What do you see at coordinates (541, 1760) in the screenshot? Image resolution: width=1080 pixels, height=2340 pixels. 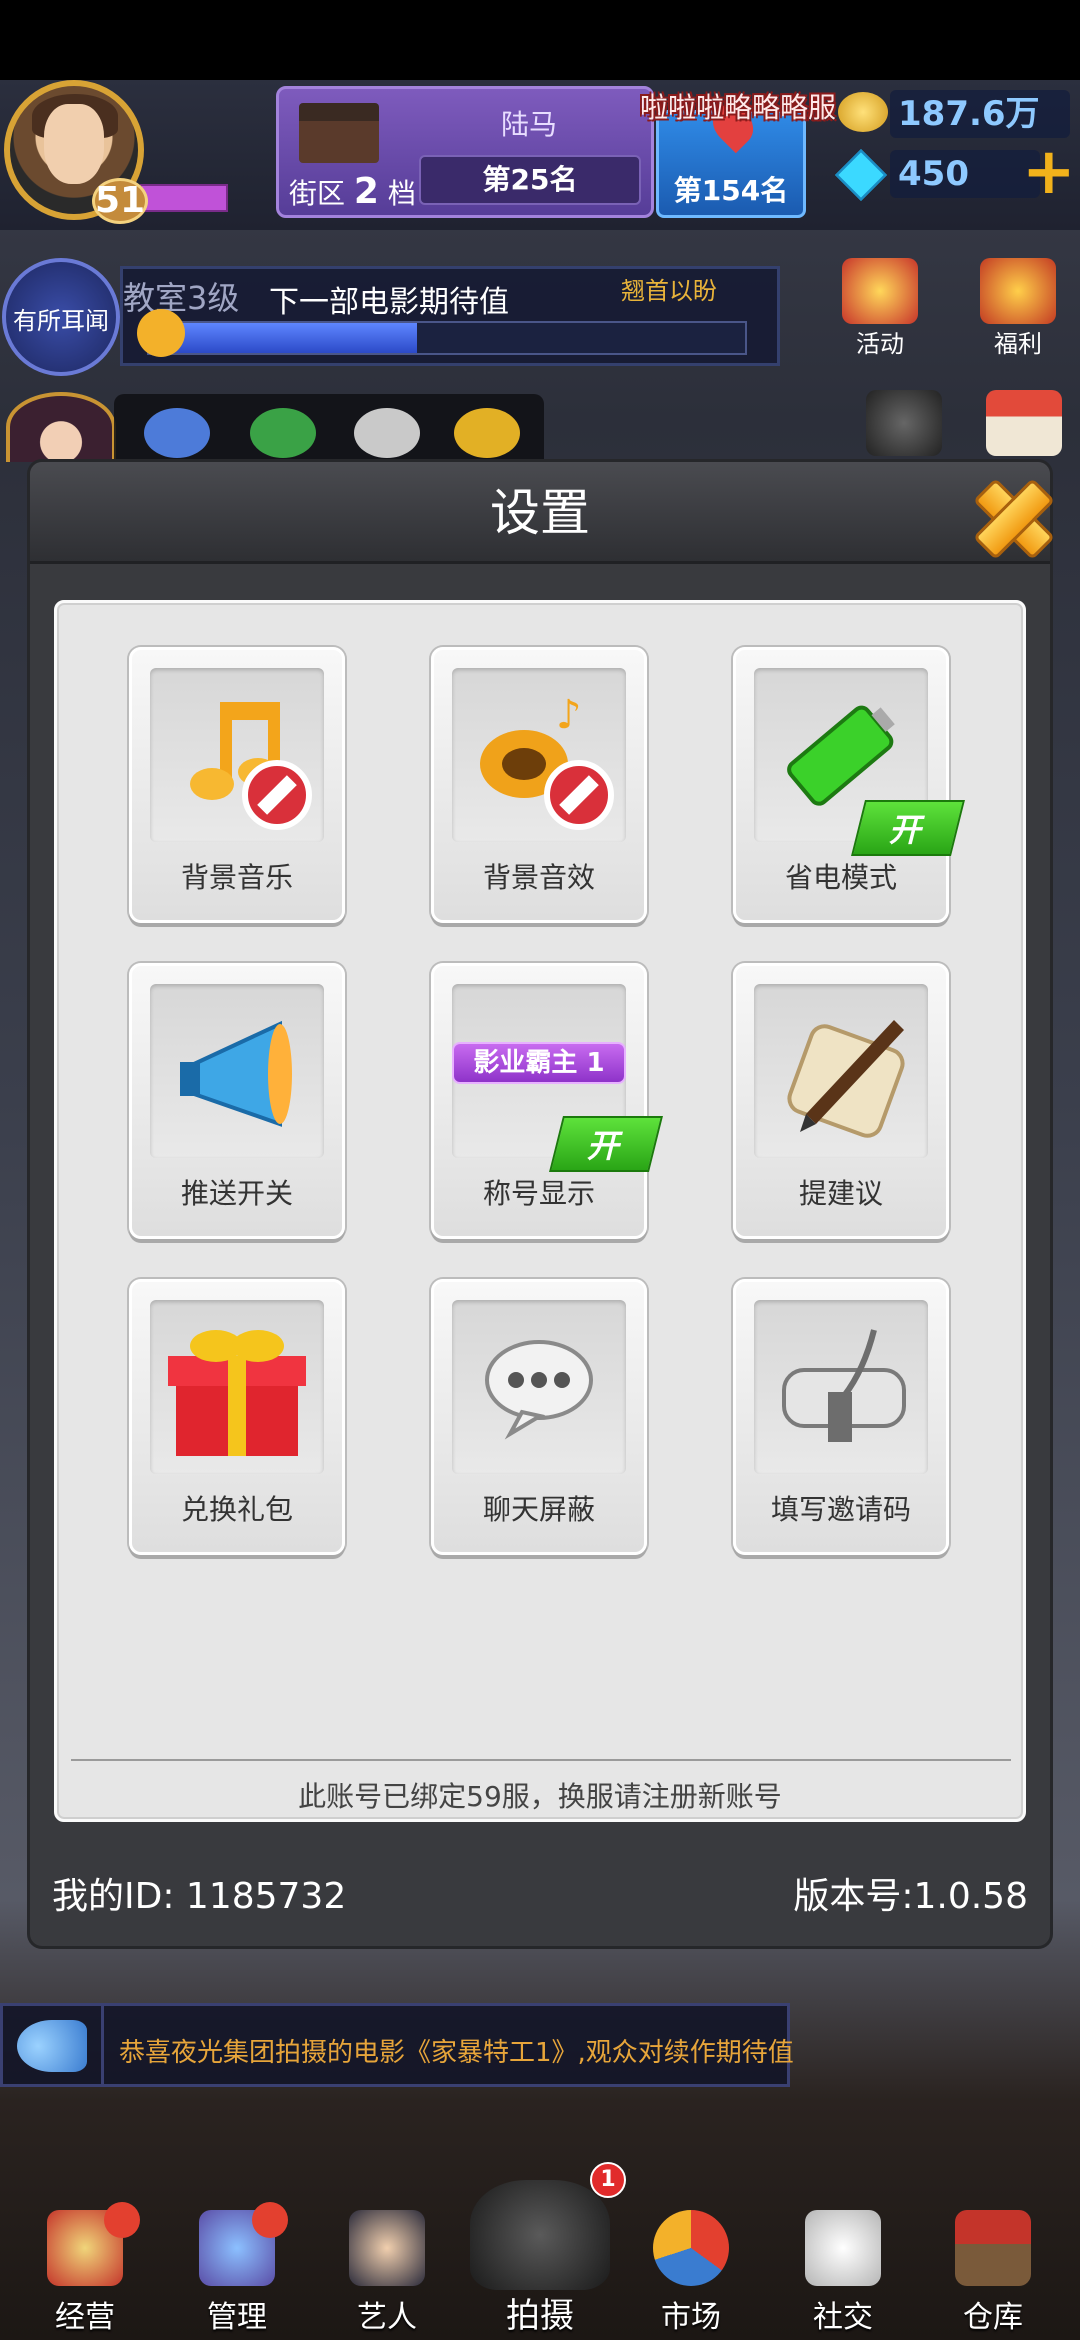 I see `divider` at bounding box center [541, 1760].